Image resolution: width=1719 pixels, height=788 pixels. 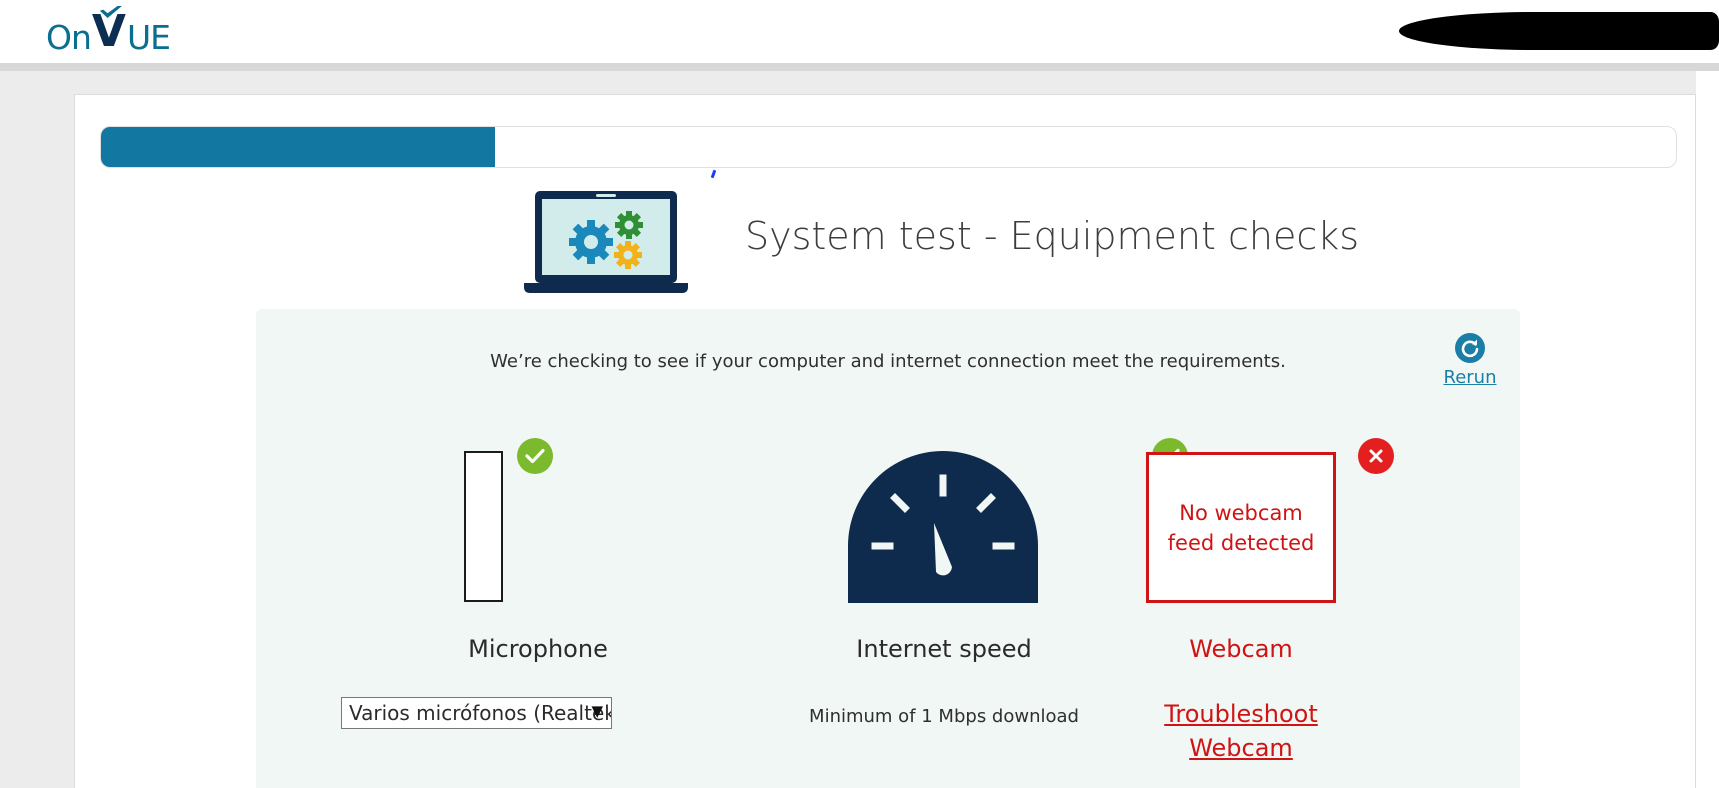 I want to click on step-progress-bar, so click(x=888, y=147).